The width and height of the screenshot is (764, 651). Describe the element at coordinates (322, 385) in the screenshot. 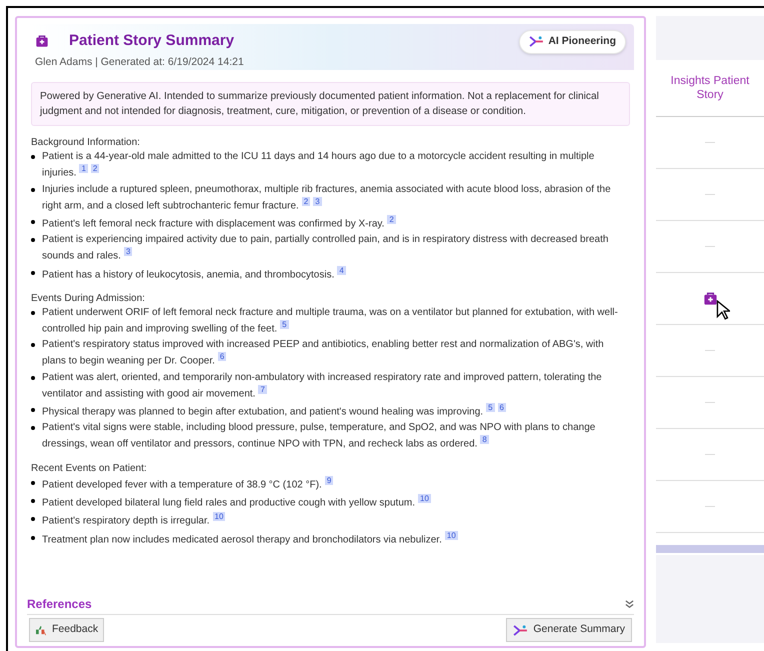

I see `summary-bullet-text: Patient was alert, oriented, and temporarily non-ambulatory with increased respiratory rate and improved pattern, tolerating the ventilator and assisting with good air movement. $^{7}$` at that location.